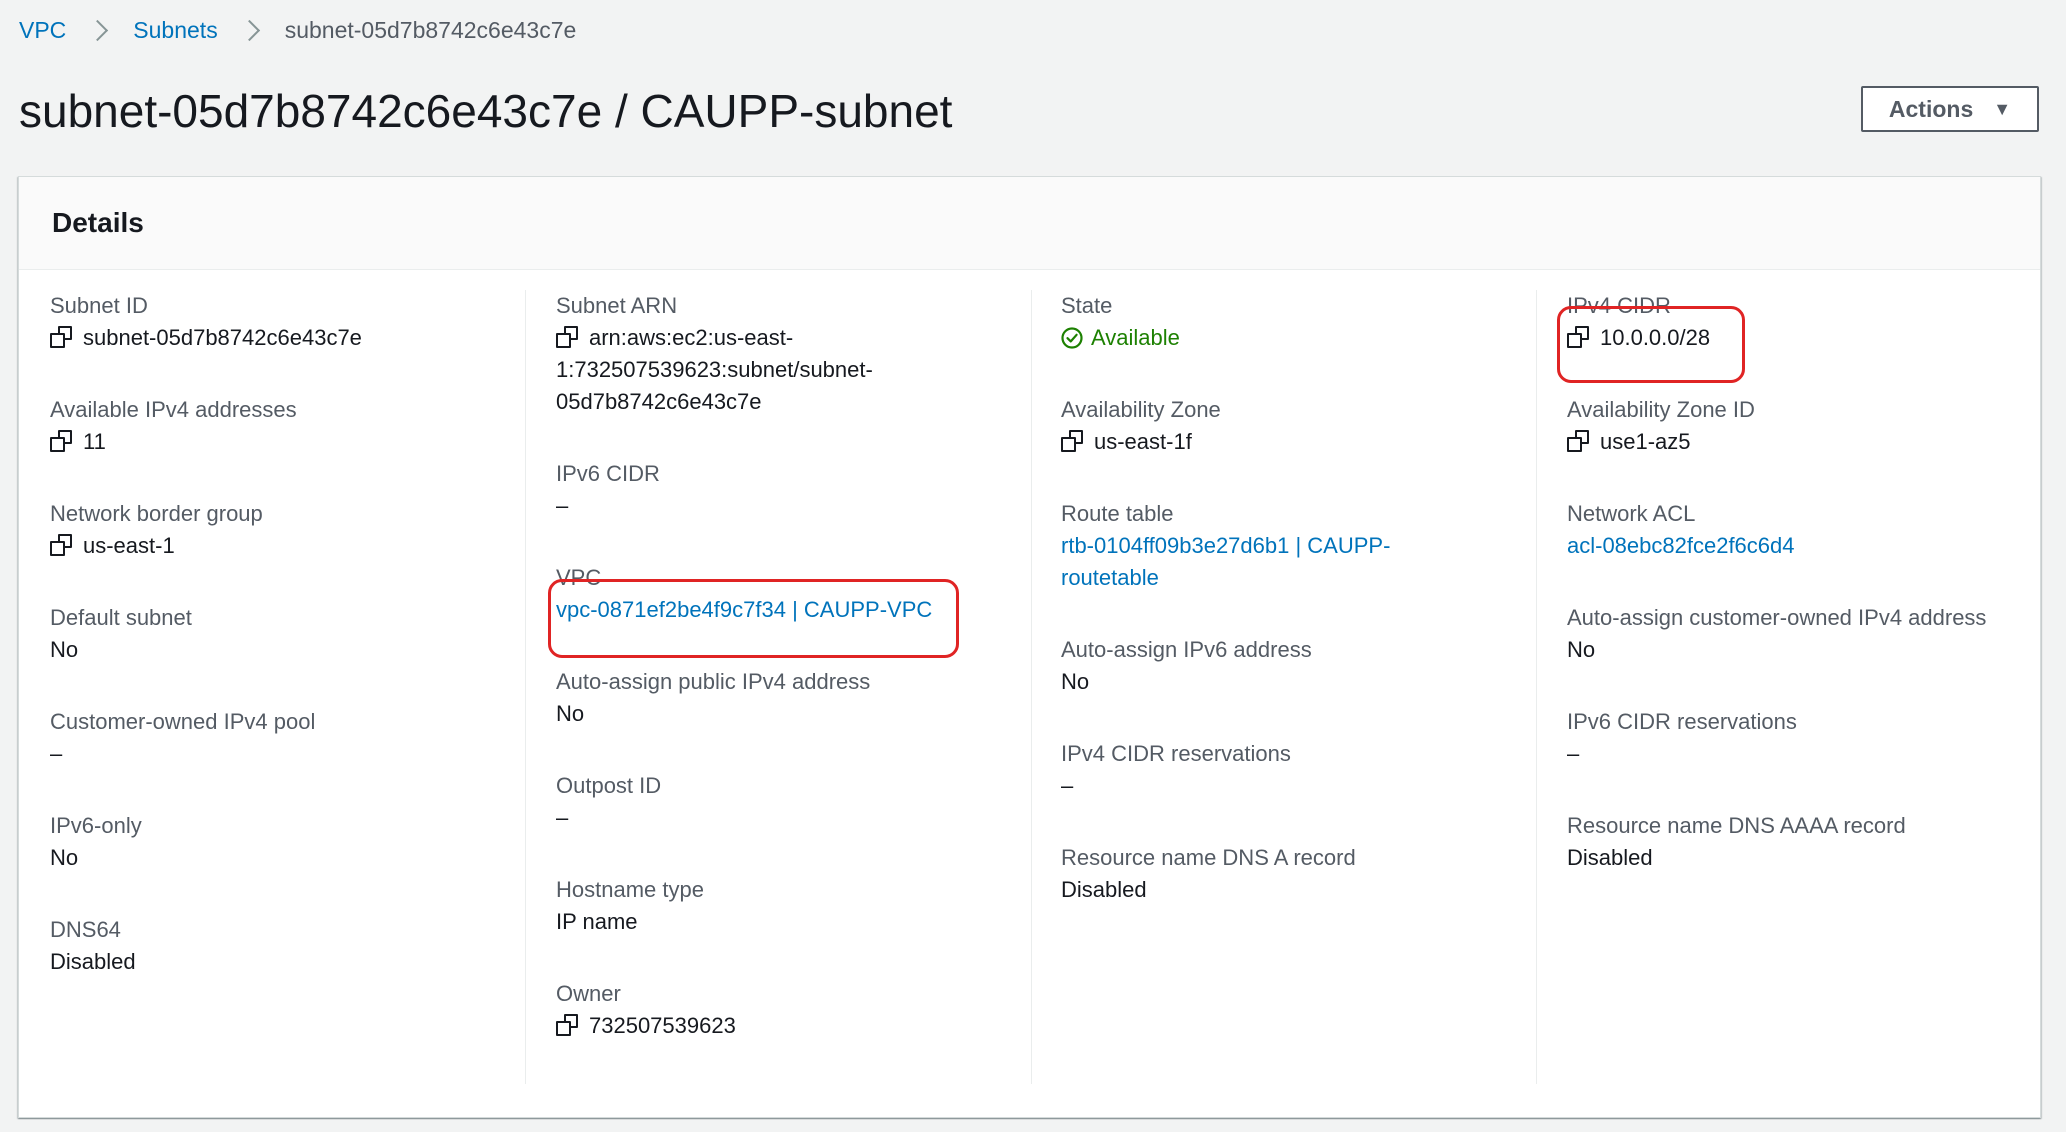 This screenshot has height=1132, width=2066. Describe the element at coordinates (1950, 109) in the screenshot. I see `actions-dropdown-button: Actions ▼` at that location.